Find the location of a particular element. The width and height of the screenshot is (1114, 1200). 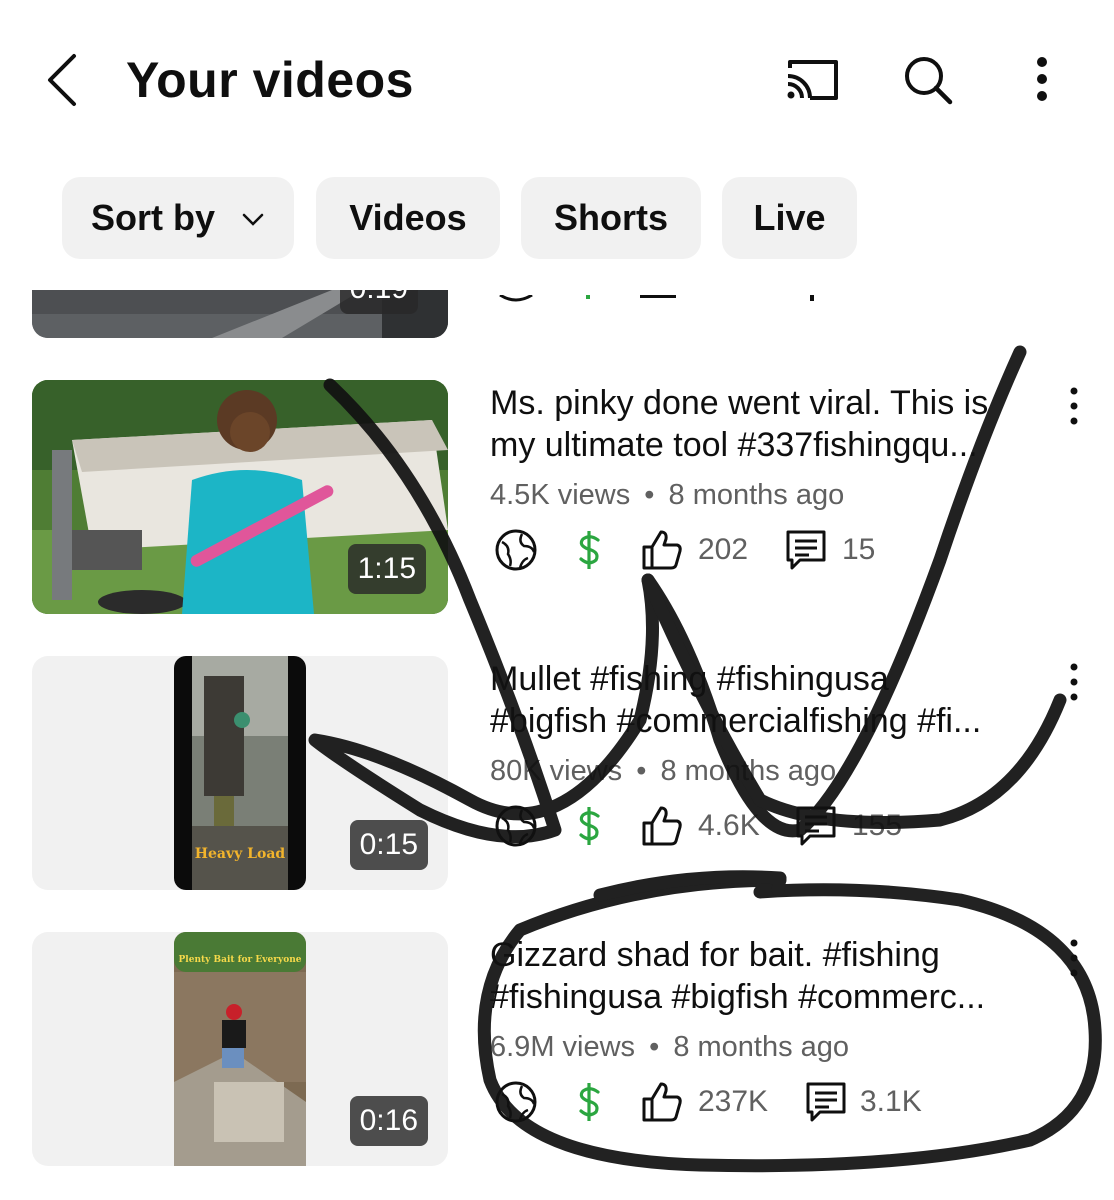

video-thumbnail: Heavy Load 0:15 is located at coordinates (240, 773).